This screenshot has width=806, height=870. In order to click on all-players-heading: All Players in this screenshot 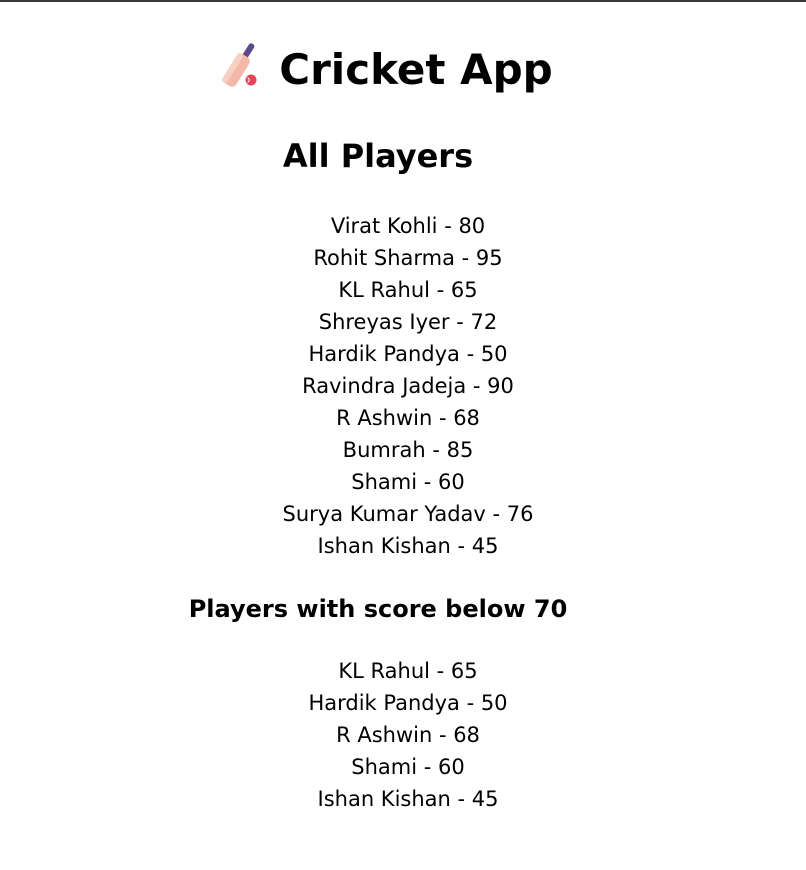, I will do `click(378, 156)`.